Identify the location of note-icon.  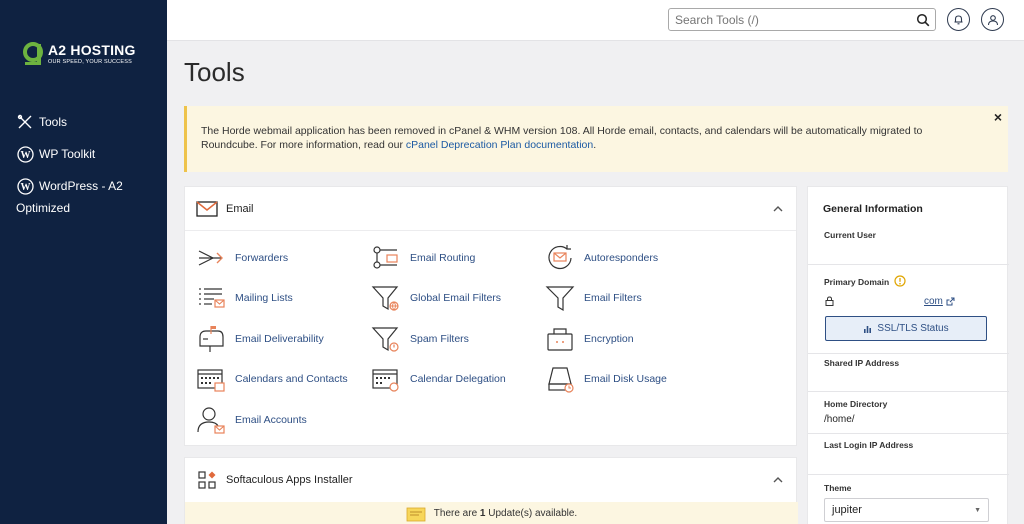
(416, 514).